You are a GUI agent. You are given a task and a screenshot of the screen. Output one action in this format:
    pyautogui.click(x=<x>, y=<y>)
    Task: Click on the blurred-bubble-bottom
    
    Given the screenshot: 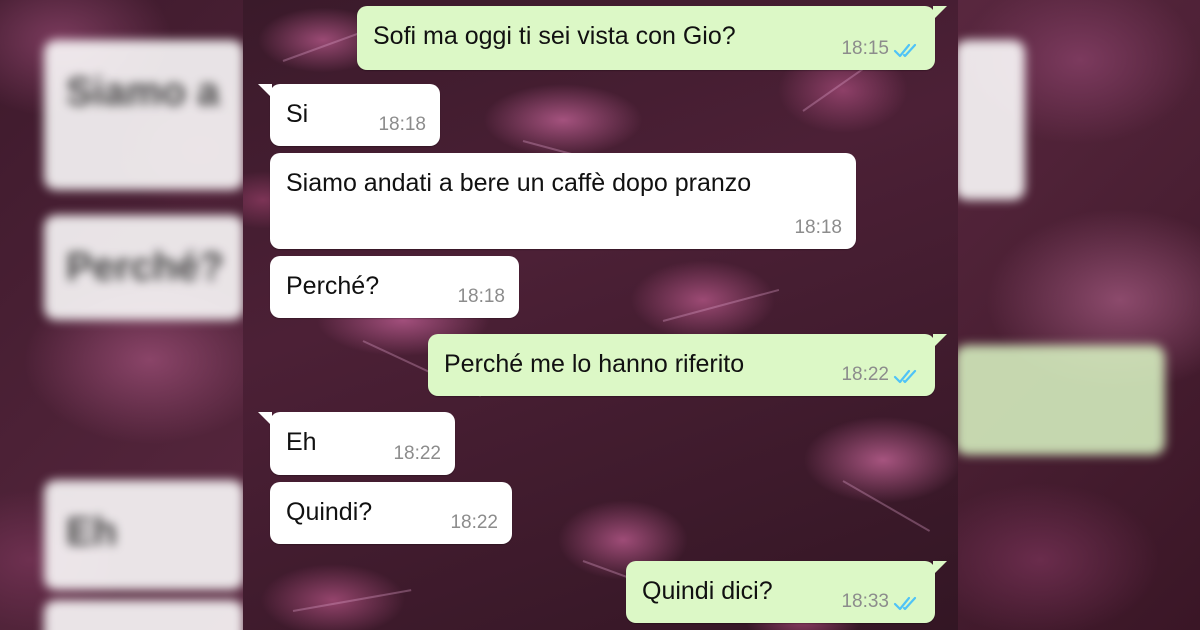 What is the action you would take?
    pyautogui.click(x=144, y=615)
    